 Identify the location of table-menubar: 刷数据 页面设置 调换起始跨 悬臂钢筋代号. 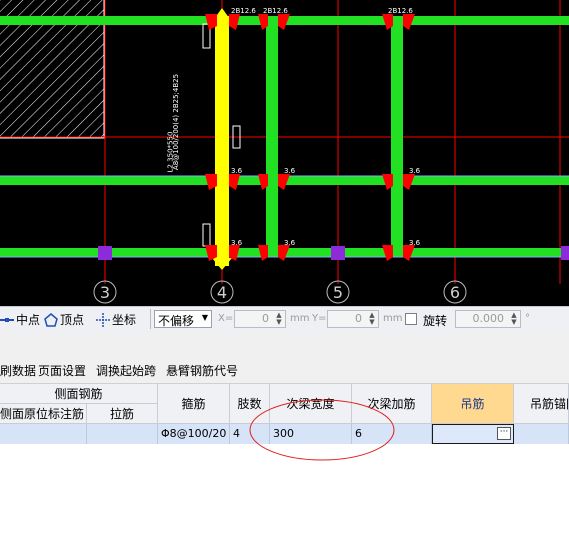
(284, 370).